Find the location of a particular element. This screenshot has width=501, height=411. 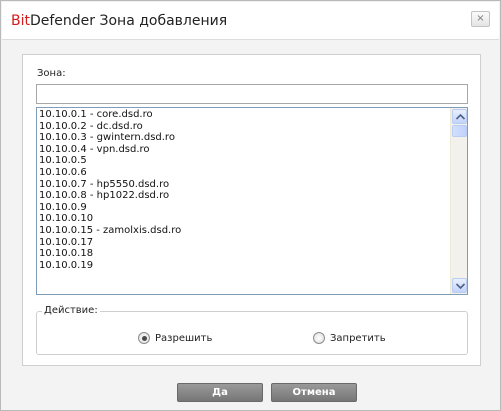

zone-input is located at coordinates (252, 94).